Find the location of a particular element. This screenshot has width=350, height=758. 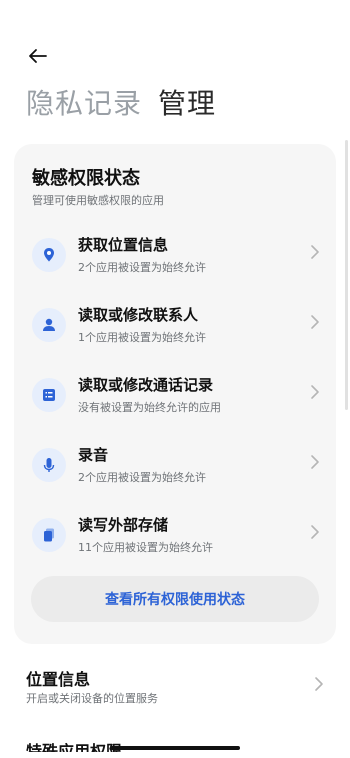

permission-desc: 没有被设置为始终允许的应用 is located at coordinates (149, 407).